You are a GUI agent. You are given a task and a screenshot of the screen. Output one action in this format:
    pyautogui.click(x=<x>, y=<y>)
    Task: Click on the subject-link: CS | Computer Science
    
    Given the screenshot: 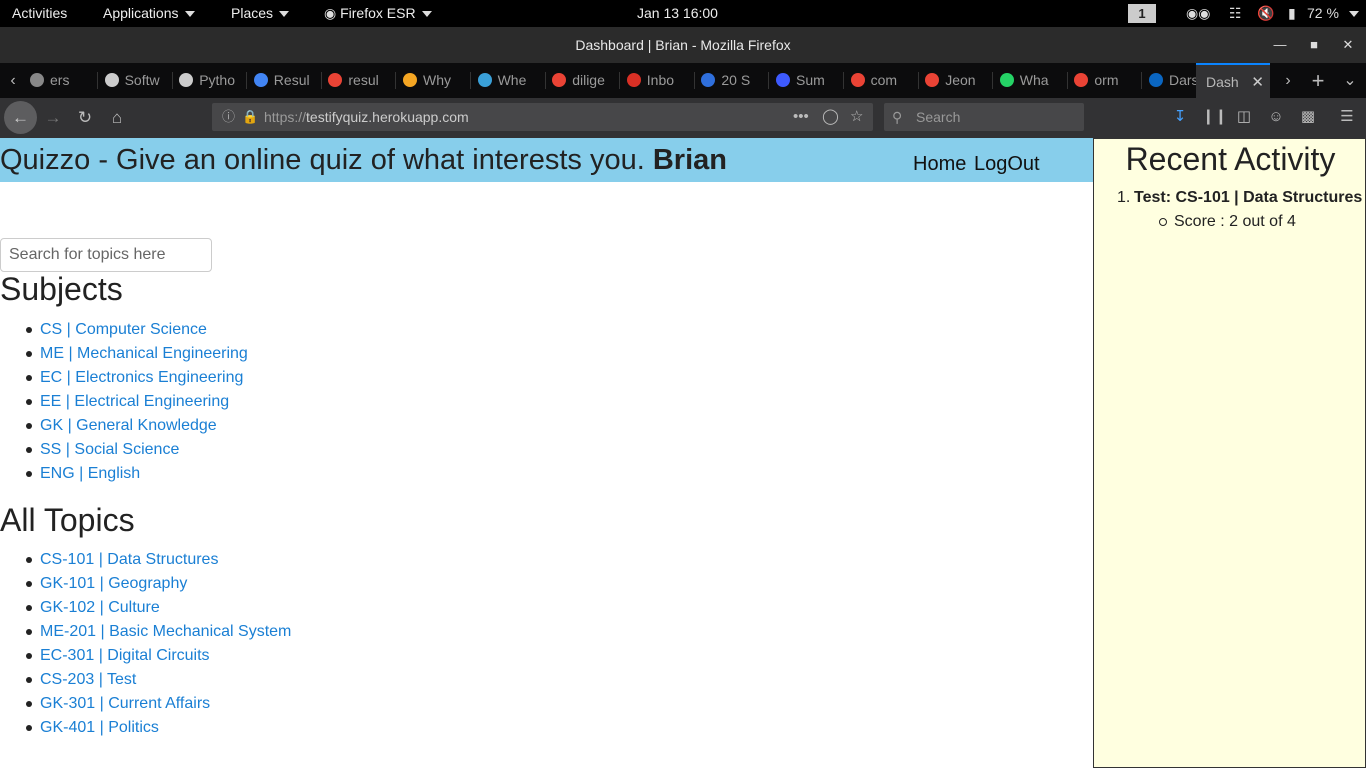 What is the action you would take?
    pyautogui.click(x=123, y=329)
    